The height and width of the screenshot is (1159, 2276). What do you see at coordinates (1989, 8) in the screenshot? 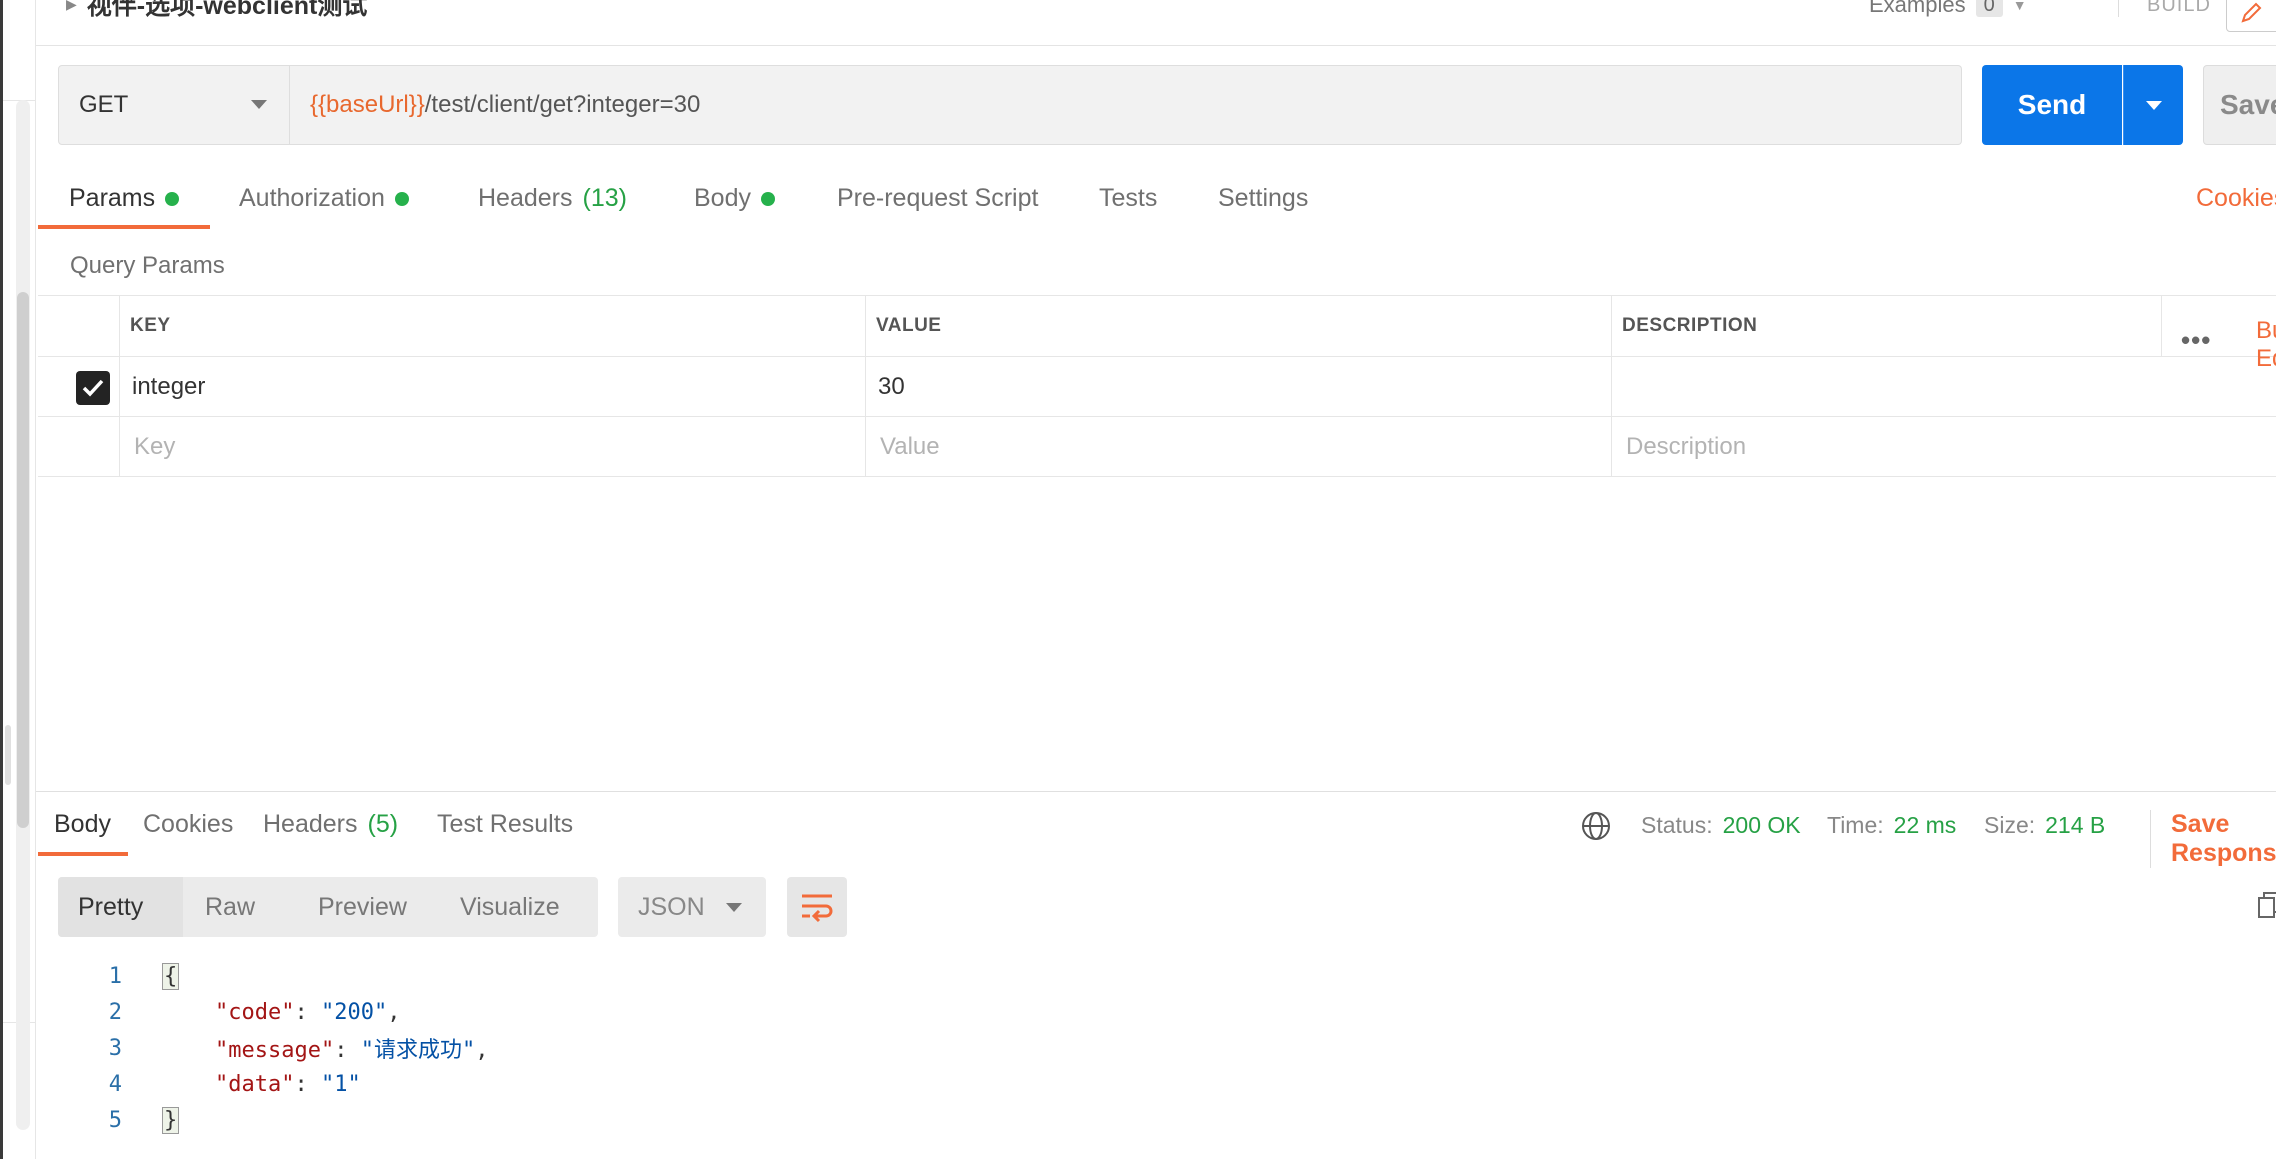
I see `examples-count-badge: 0` at bounding box center [1989, 8].